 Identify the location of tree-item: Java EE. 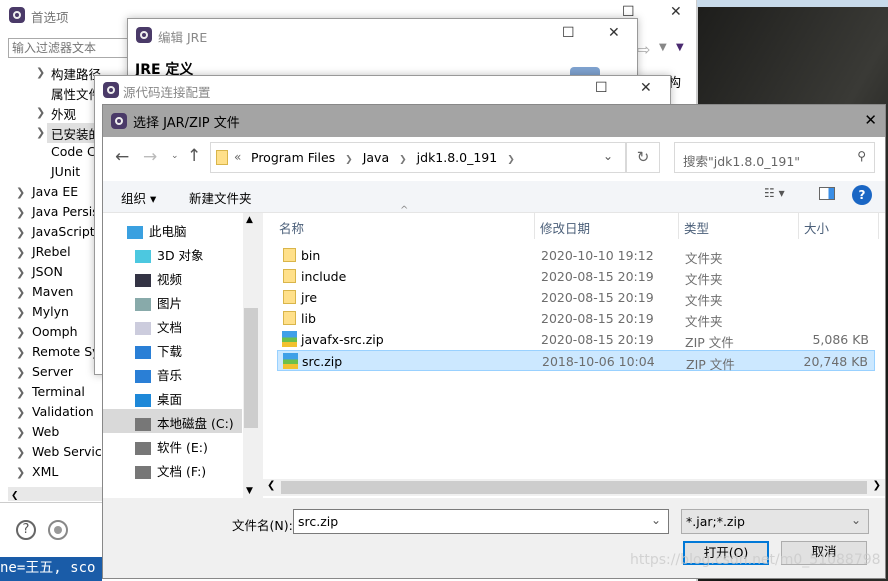
(55, 191).